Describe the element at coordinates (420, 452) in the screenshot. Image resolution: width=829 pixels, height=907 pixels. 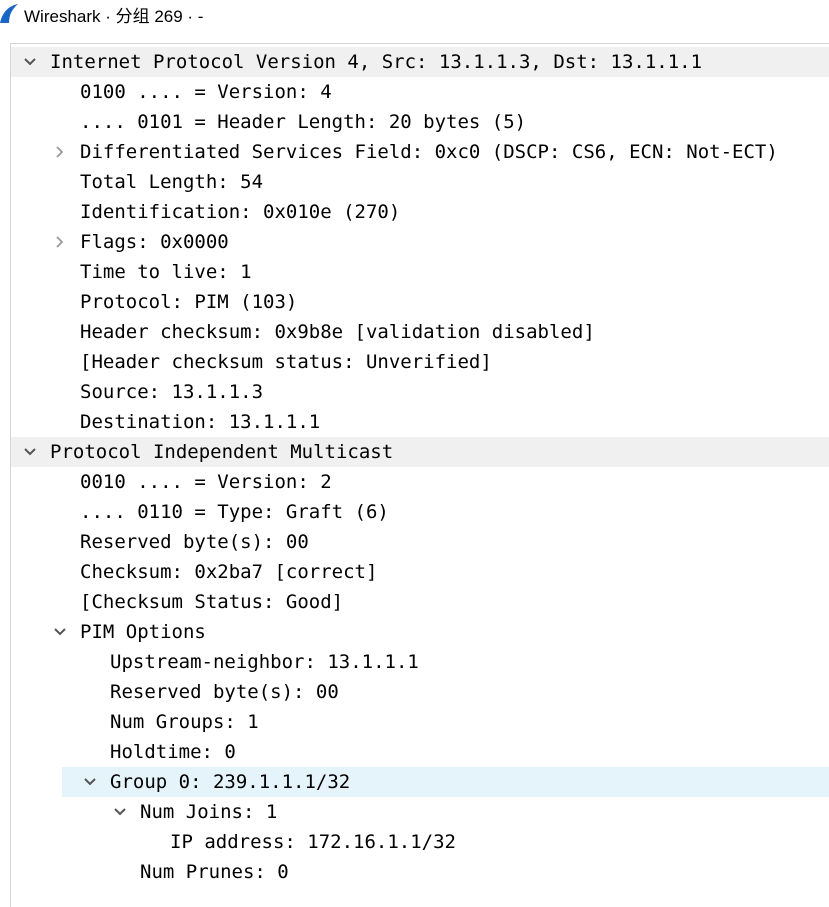
I see `tree-node: Protocol Independent Multicast` at that location.